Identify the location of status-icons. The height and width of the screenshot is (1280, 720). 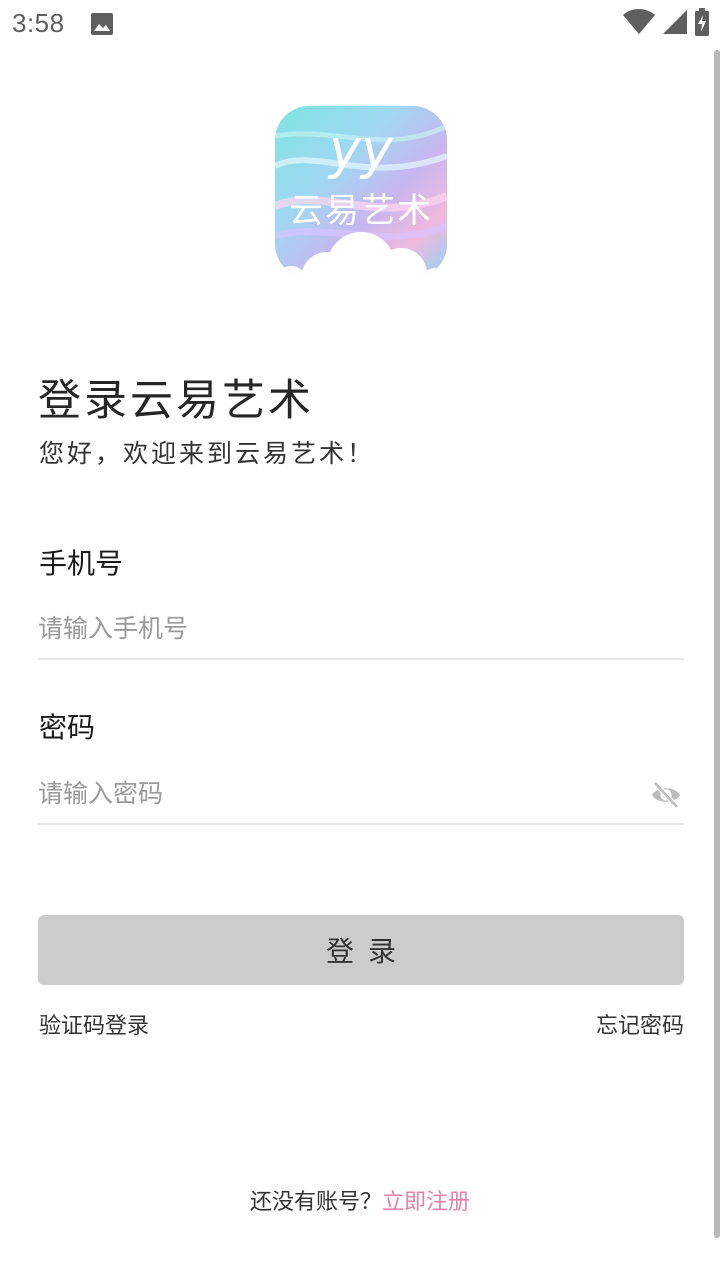
(663, 24).